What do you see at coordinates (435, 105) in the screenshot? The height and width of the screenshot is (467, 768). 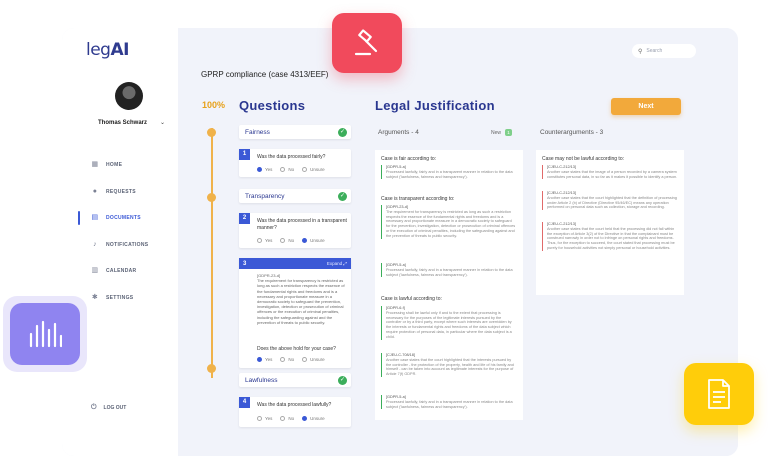 I see `legal-justification-heading: Legal Justification` at bounding box center [435, 105].